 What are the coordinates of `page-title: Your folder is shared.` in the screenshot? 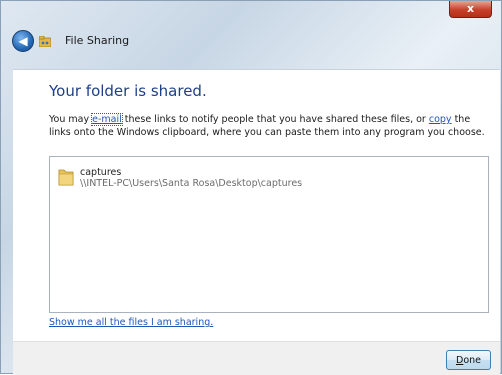 It's located at (128, 91).